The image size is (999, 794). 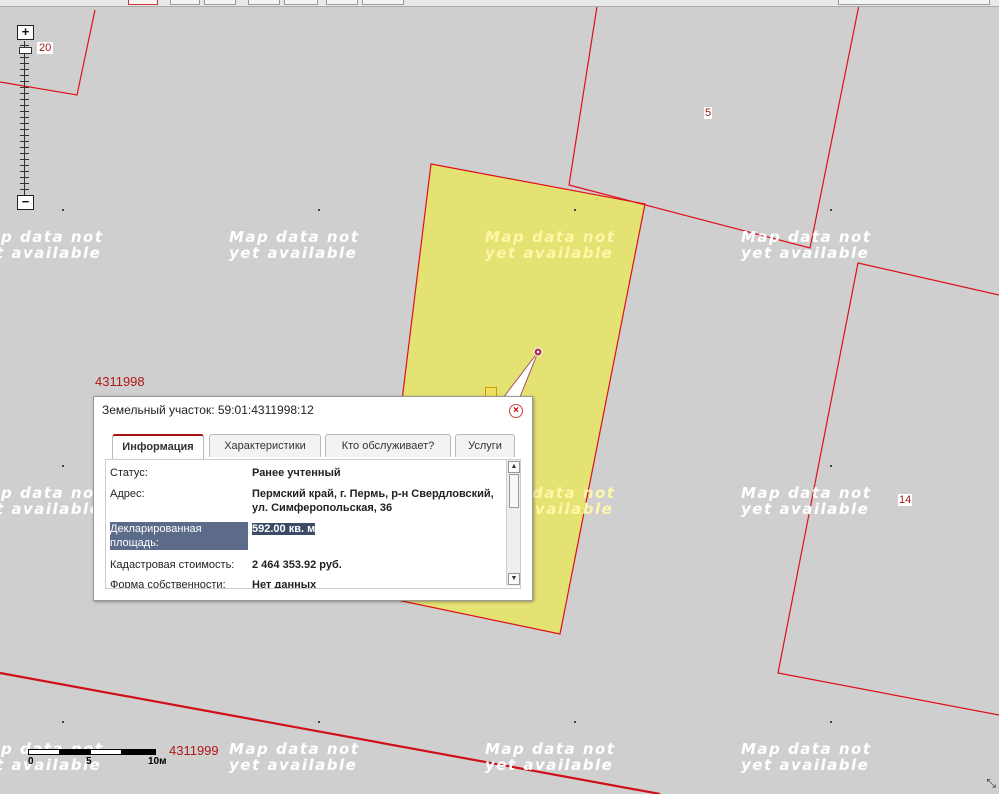 What do you see at coordinates (168, 584) in the screenshot?
I see `info-key: Форма собственности:` at bounding box center [168, 584].